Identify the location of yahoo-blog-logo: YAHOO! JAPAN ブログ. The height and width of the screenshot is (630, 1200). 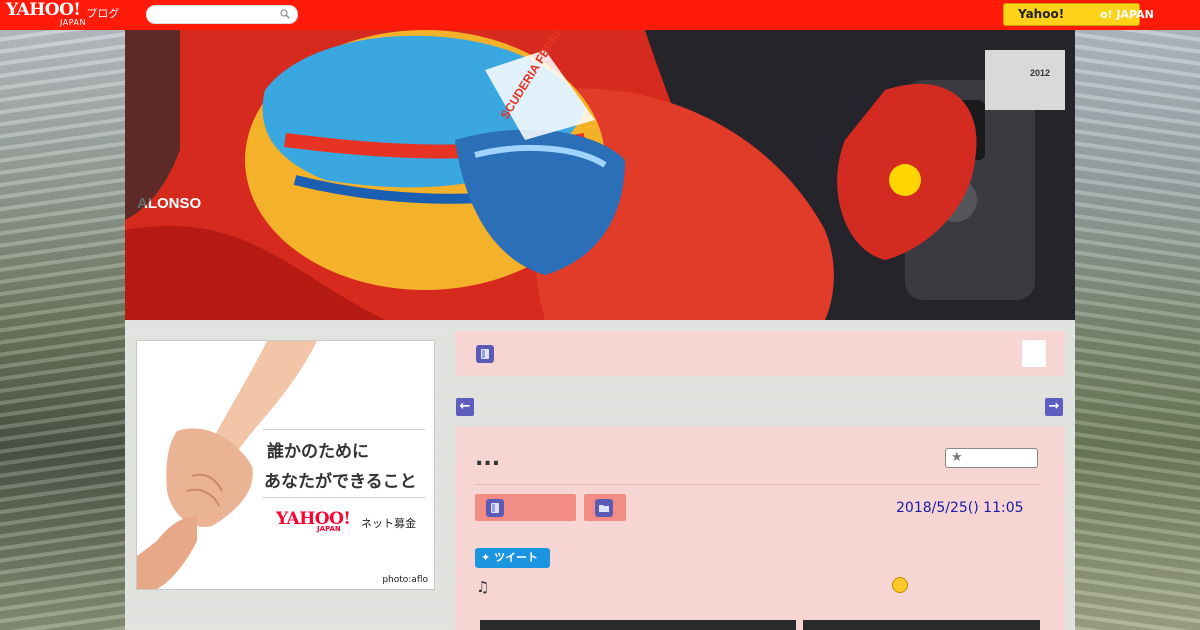
(62, 15).